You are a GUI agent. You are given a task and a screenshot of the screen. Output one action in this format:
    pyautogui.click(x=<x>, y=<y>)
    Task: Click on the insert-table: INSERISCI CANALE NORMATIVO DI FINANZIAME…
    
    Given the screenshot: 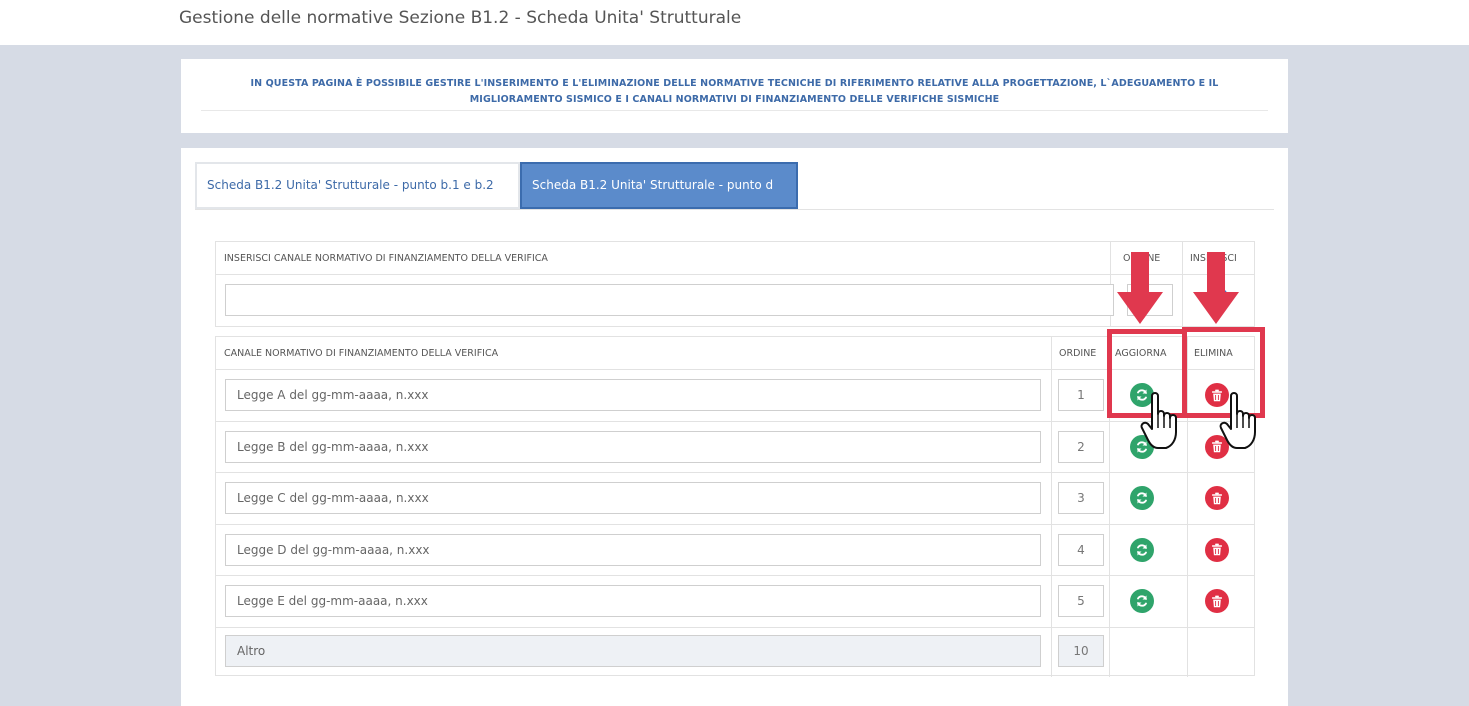 What is the action you would take?
    pyautogui.click(x=735, y=284)
    